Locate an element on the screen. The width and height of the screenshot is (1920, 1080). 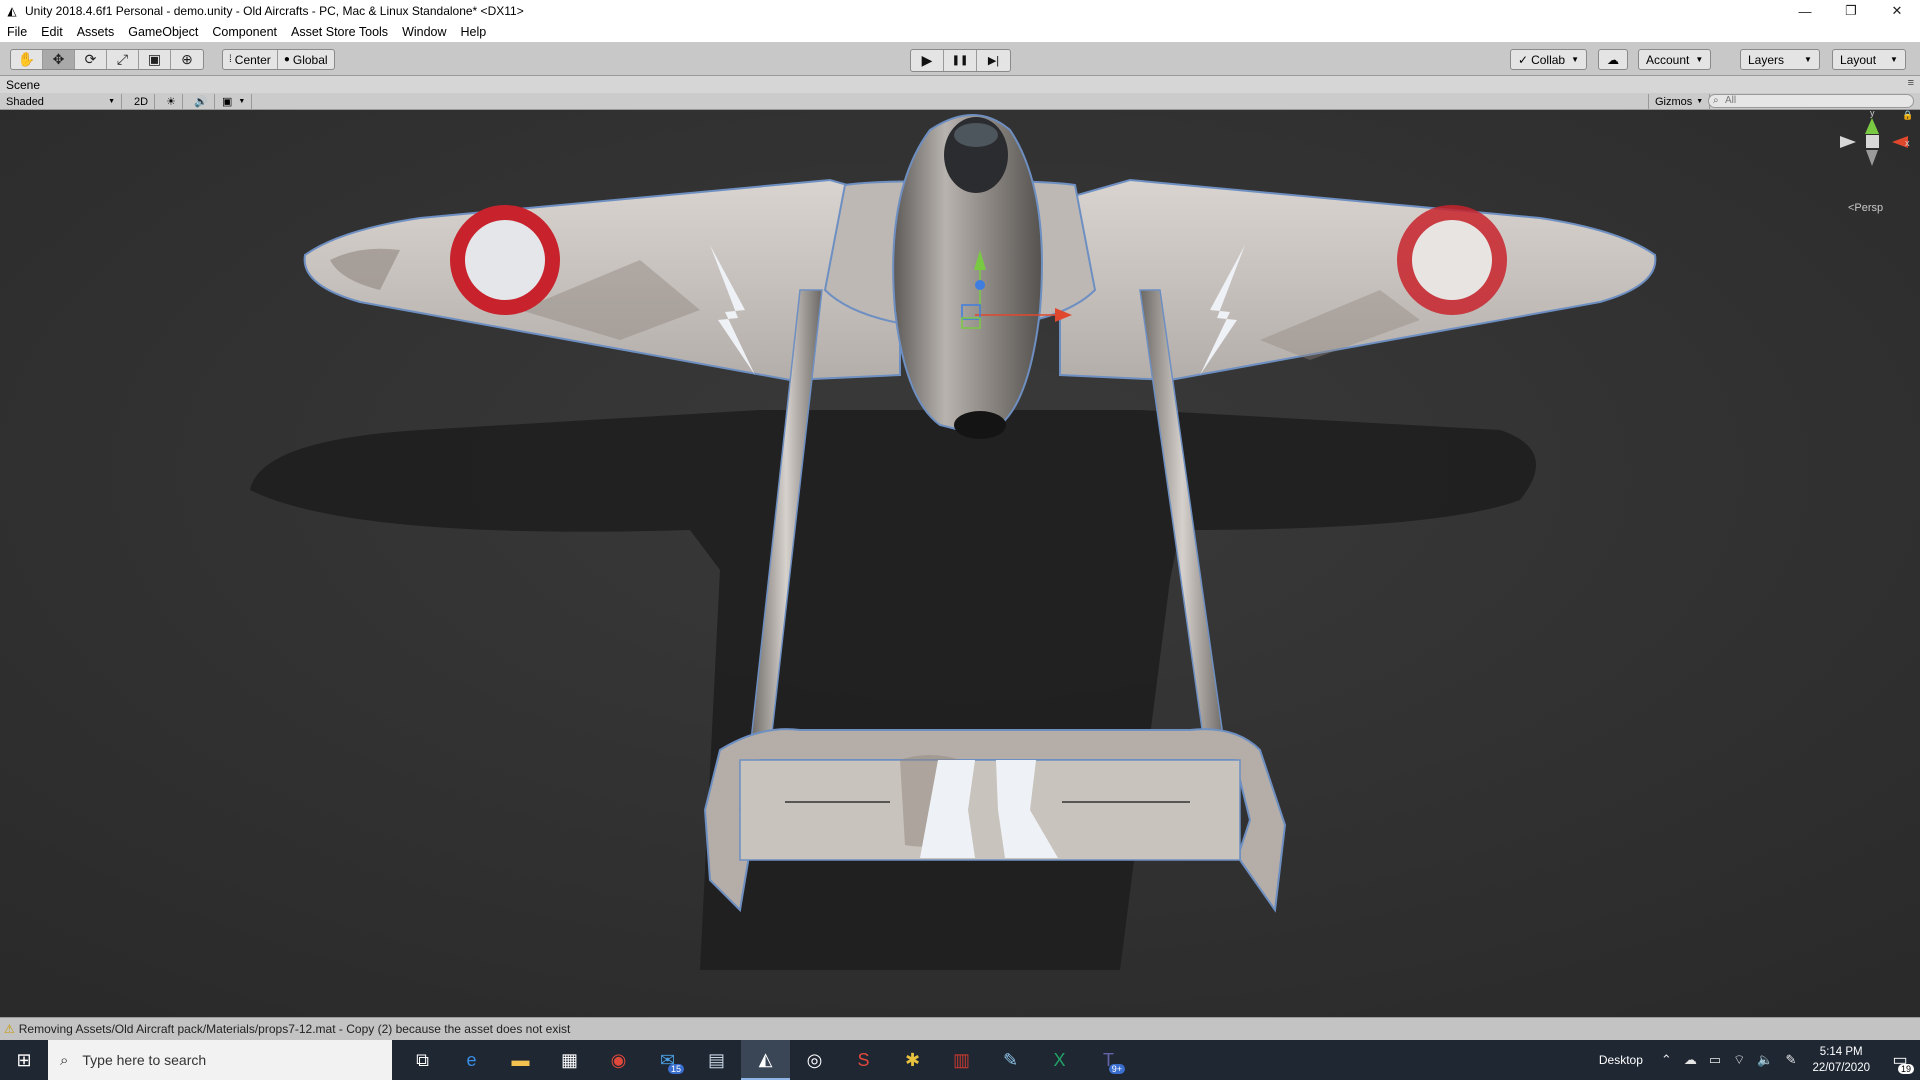
unity-icon: ◭ is located at coordinates (765, 1060).